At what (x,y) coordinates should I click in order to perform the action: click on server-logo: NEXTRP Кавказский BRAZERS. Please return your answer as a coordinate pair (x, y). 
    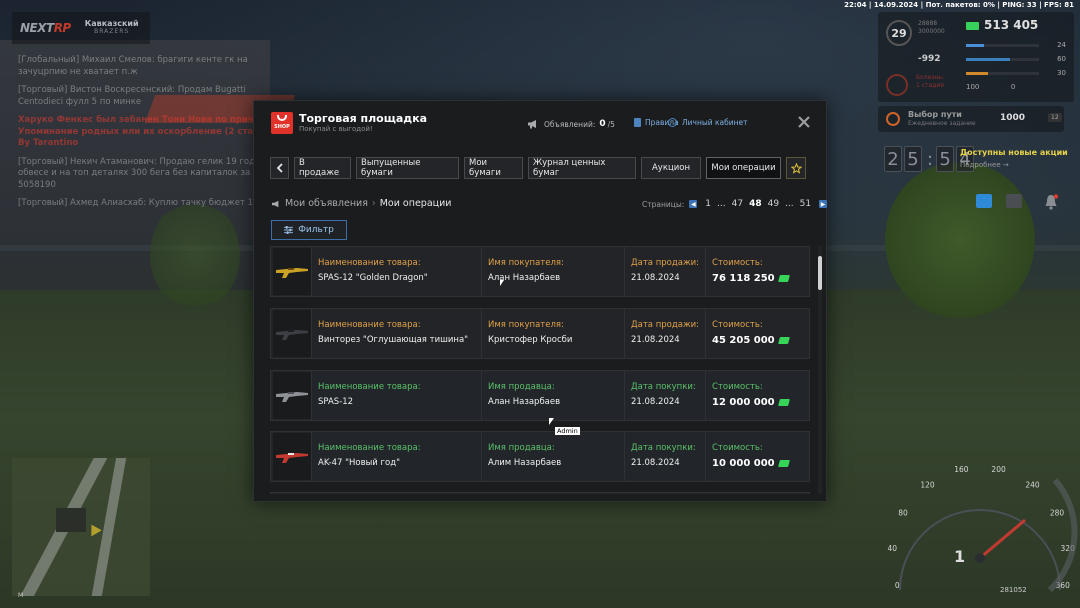
    Looking at the image, I should click on (81, 28).